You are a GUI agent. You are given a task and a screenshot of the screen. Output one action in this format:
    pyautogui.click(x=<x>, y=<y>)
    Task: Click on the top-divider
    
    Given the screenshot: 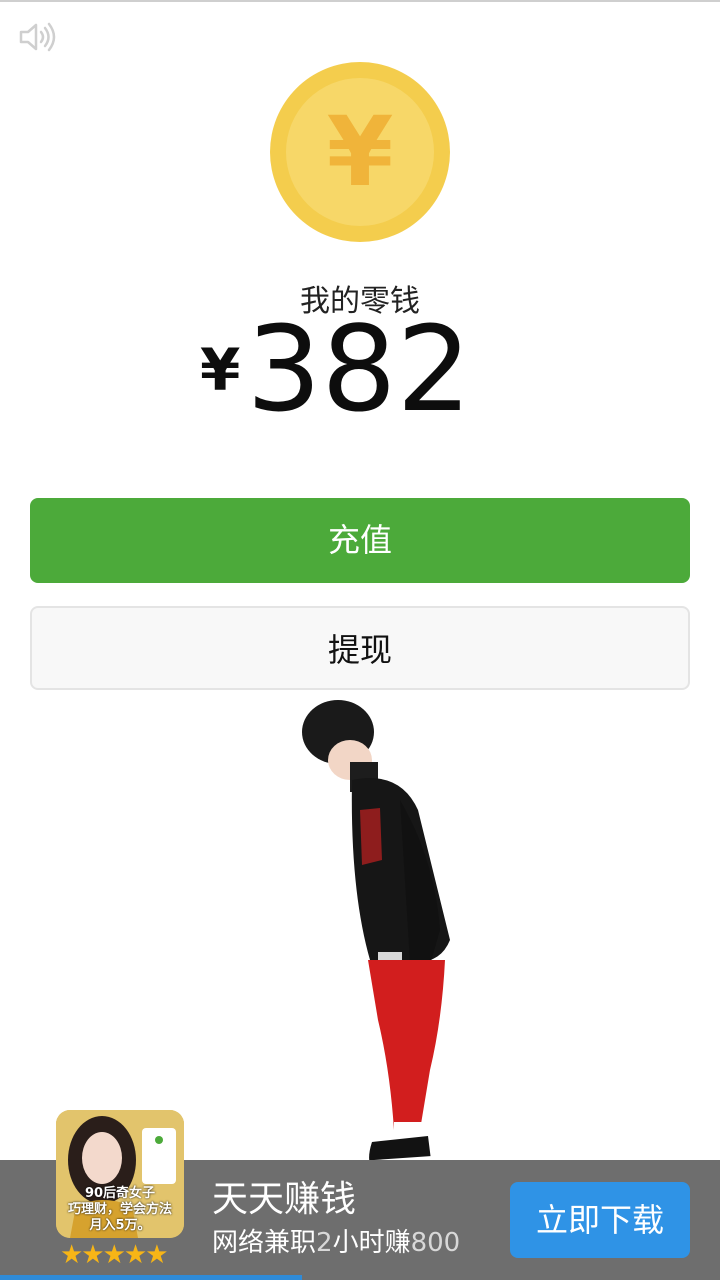 What is the action you would take?
    pyautogui.click(x=360, y=1)
    